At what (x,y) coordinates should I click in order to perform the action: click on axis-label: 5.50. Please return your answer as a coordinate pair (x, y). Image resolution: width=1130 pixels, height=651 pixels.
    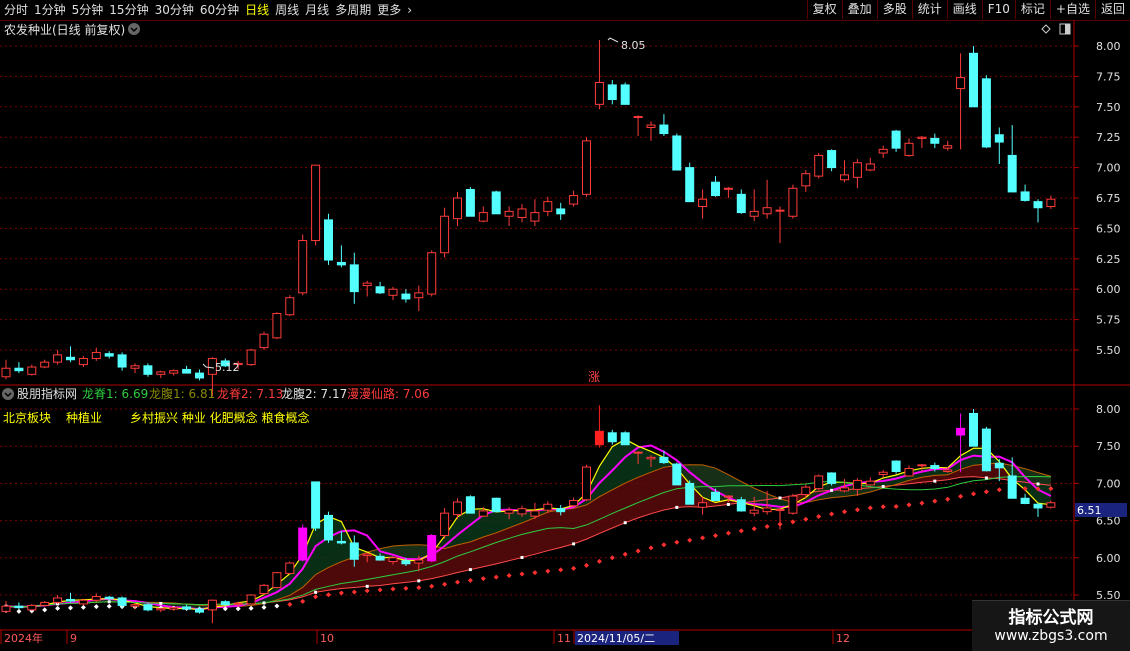
    Looking at the image, I should click on (1108, 350).